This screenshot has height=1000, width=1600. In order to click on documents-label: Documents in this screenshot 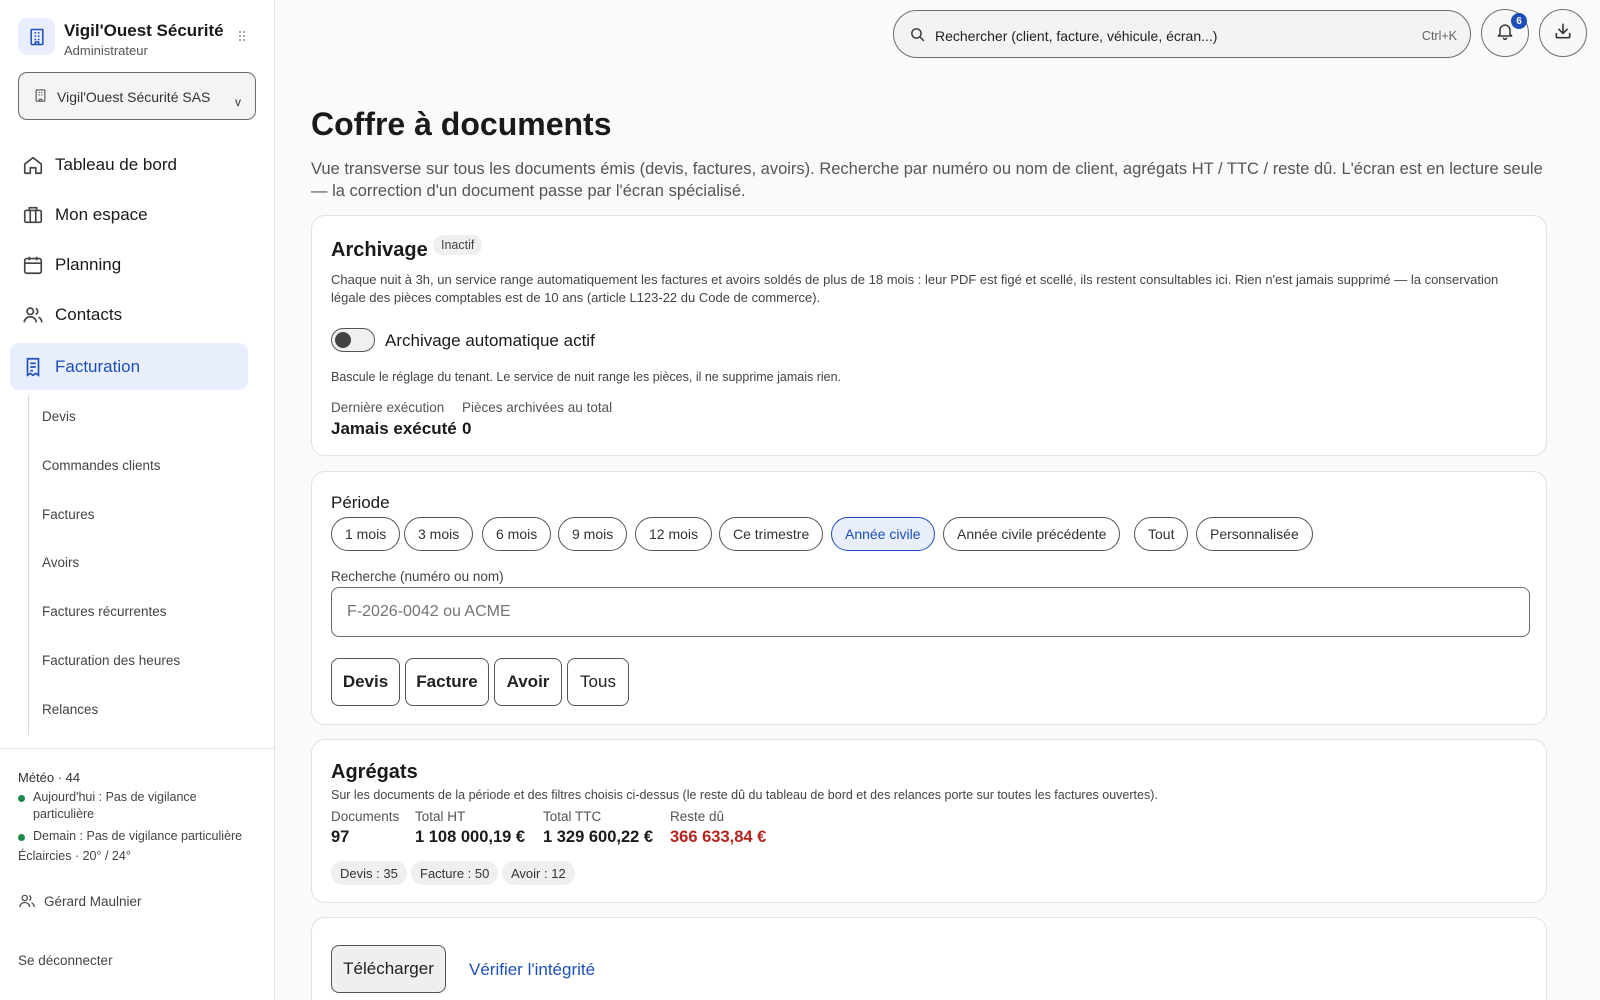, I will do `click(365, 816)`.